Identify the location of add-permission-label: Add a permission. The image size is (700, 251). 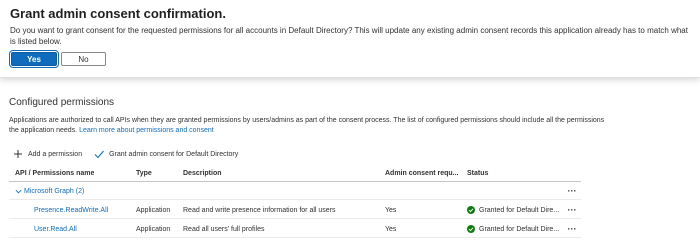
(55, 154).